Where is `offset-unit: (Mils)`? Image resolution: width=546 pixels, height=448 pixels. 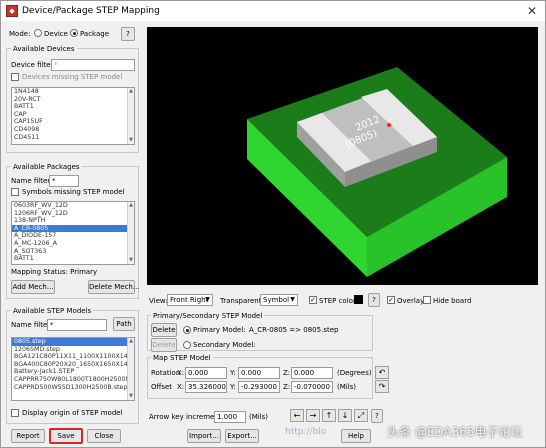 offset-unit: (Mils) is located at coordinates (347, 387).